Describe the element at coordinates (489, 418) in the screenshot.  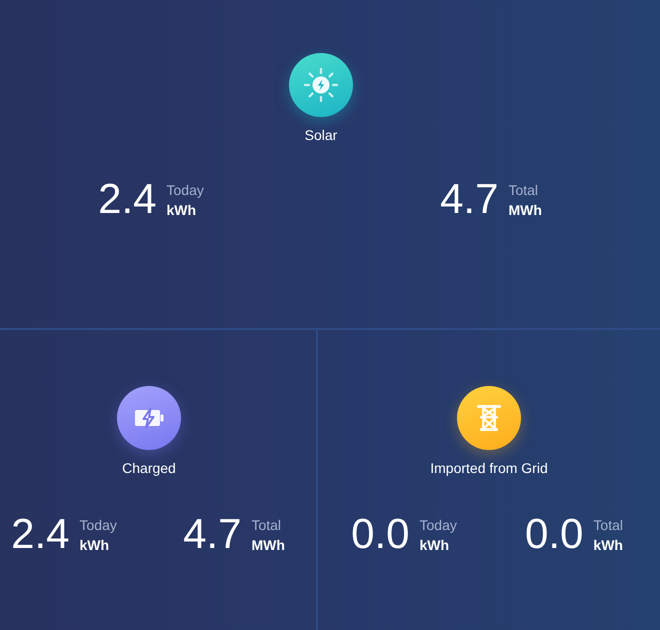
I see `power-tower-icon` at that location.